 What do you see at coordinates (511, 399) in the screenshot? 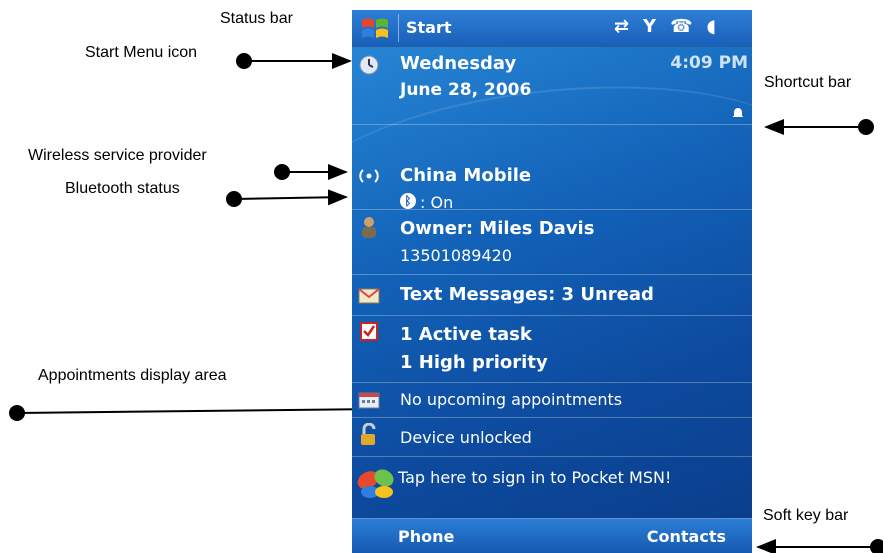
I see `appointments-label: No upcoming appointments` at bounding box center [511, 399].